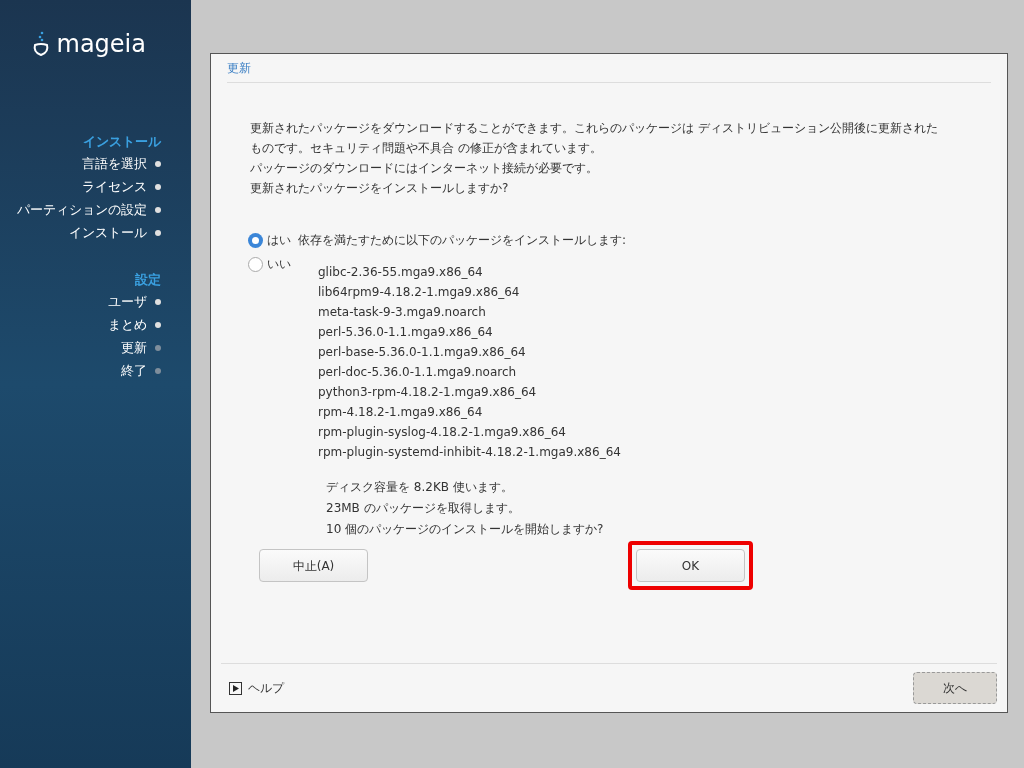 This screenshot has width=1024, height=768. What do you see at coordinates (108, 232) in the screenshot?
I see `step-label: インストール` at bounding box center [108, 232].